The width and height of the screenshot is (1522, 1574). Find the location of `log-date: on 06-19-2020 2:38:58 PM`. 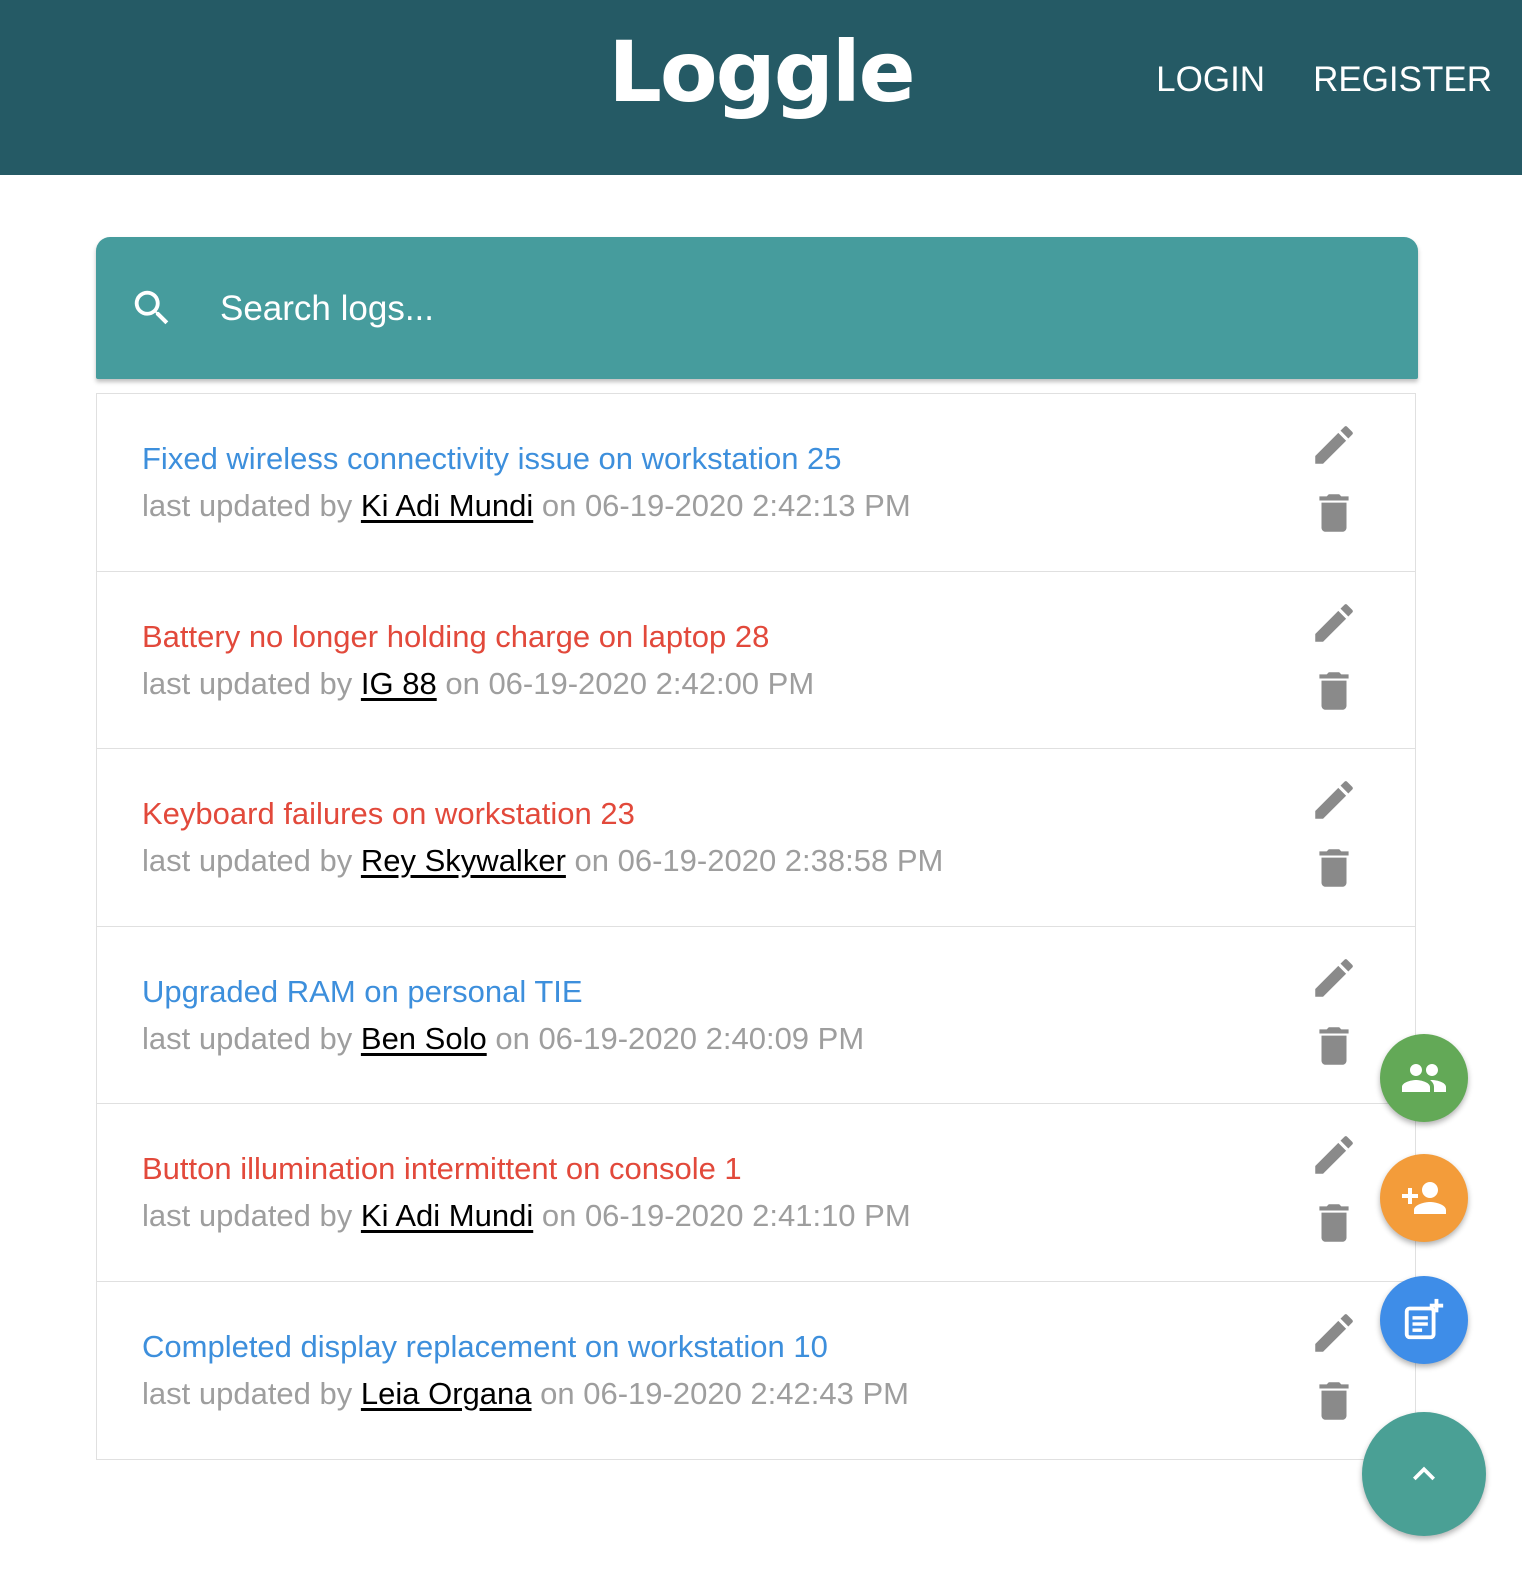

log-date: on 06-19-2020 2:38:58 PM is located at coordinates (759, 860).